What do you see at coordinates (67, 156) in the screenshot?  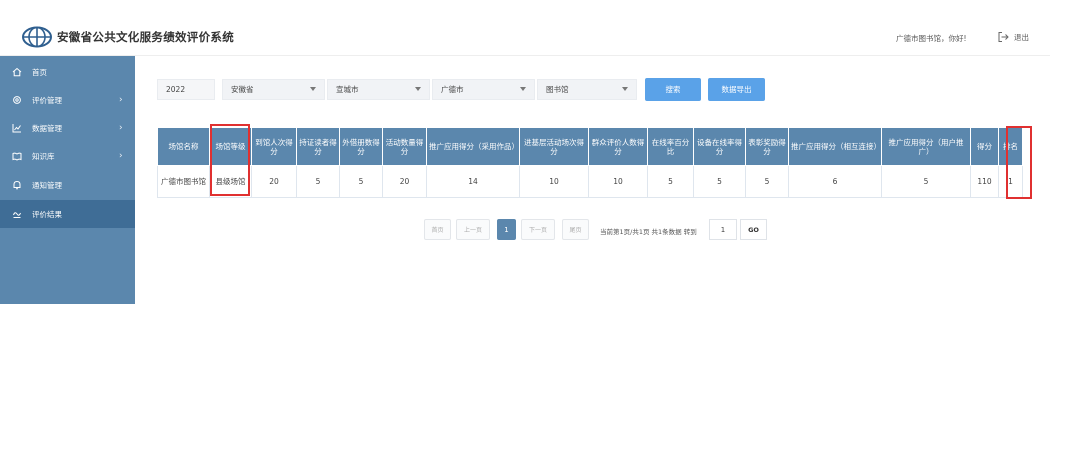 I see `sidebar-item-knowledge-base: 知识库 ›` at bounding box center [67, 156].